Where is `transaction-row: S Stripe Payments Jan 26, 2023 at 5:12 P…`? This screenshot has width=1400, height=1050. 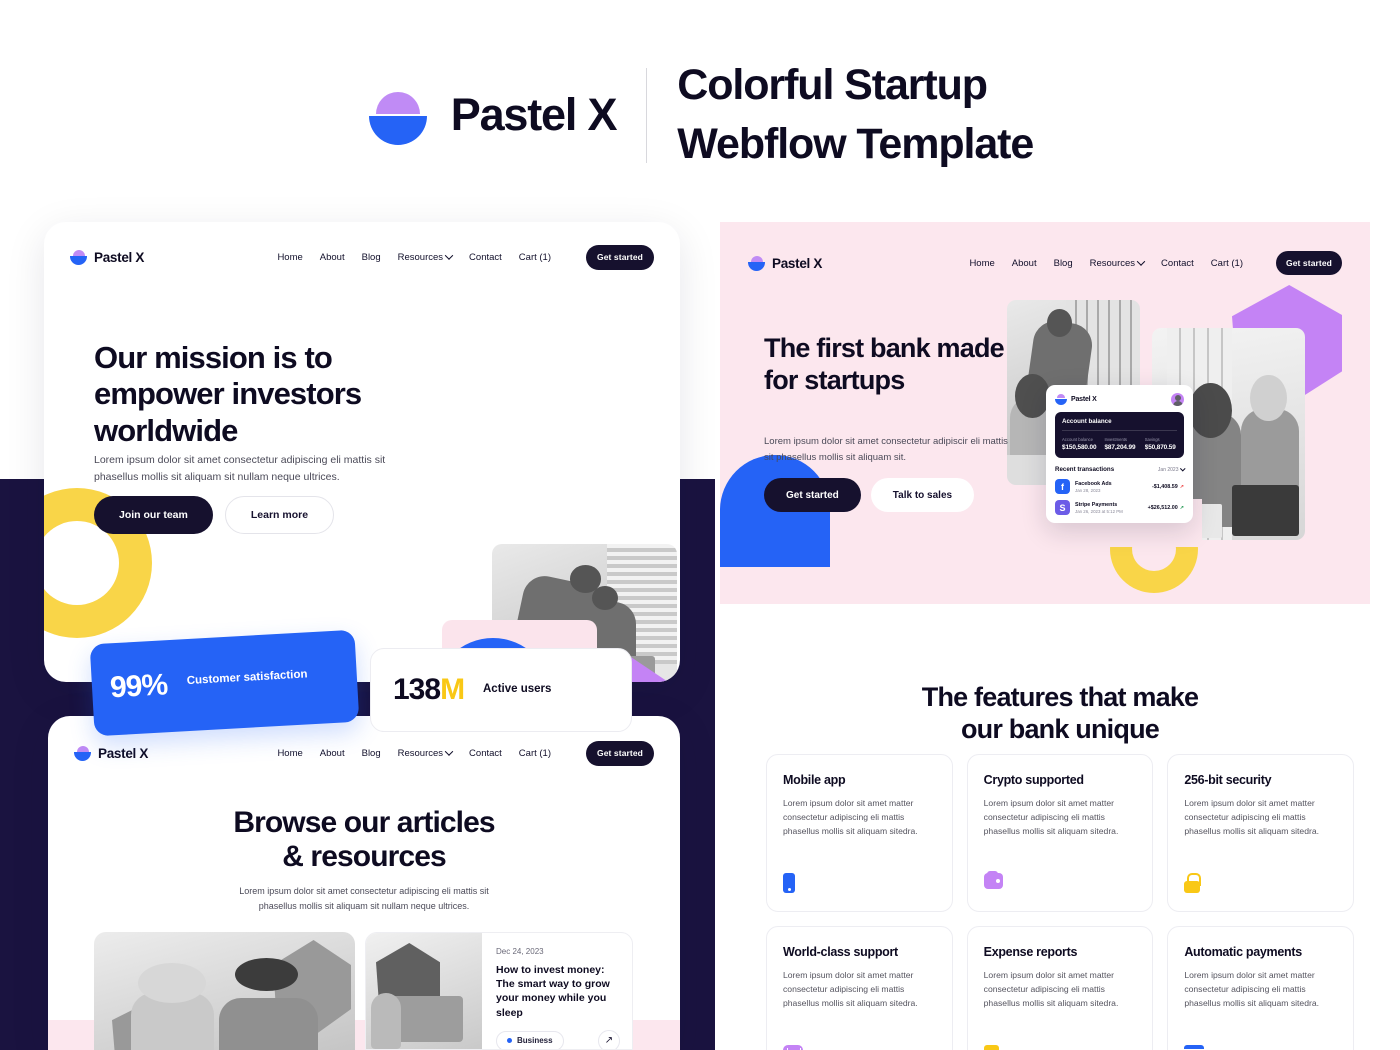
transaction-row: S Stripe Payments Jan 26, 2023 at 5:12 P… is located at coordinates (1119, 507).